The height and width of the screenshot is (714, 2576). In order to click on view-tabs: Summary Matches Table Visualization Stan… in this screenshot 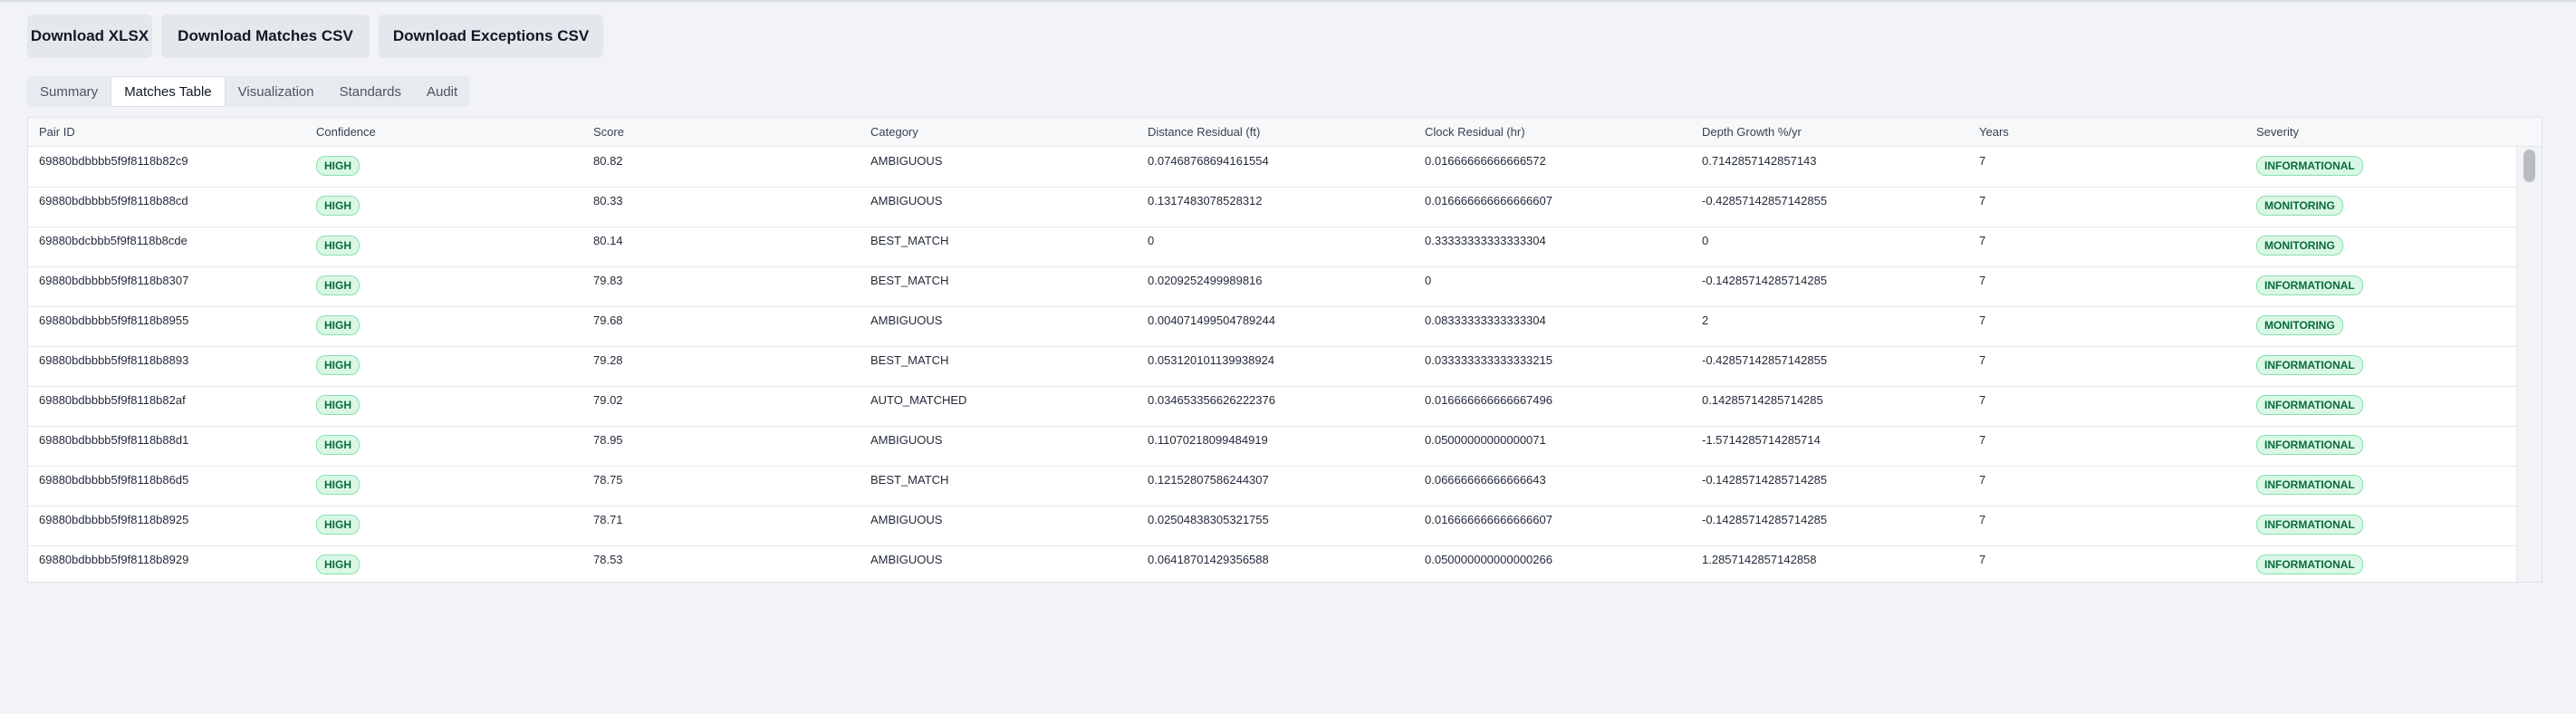, I will do `click(249, 91)`.